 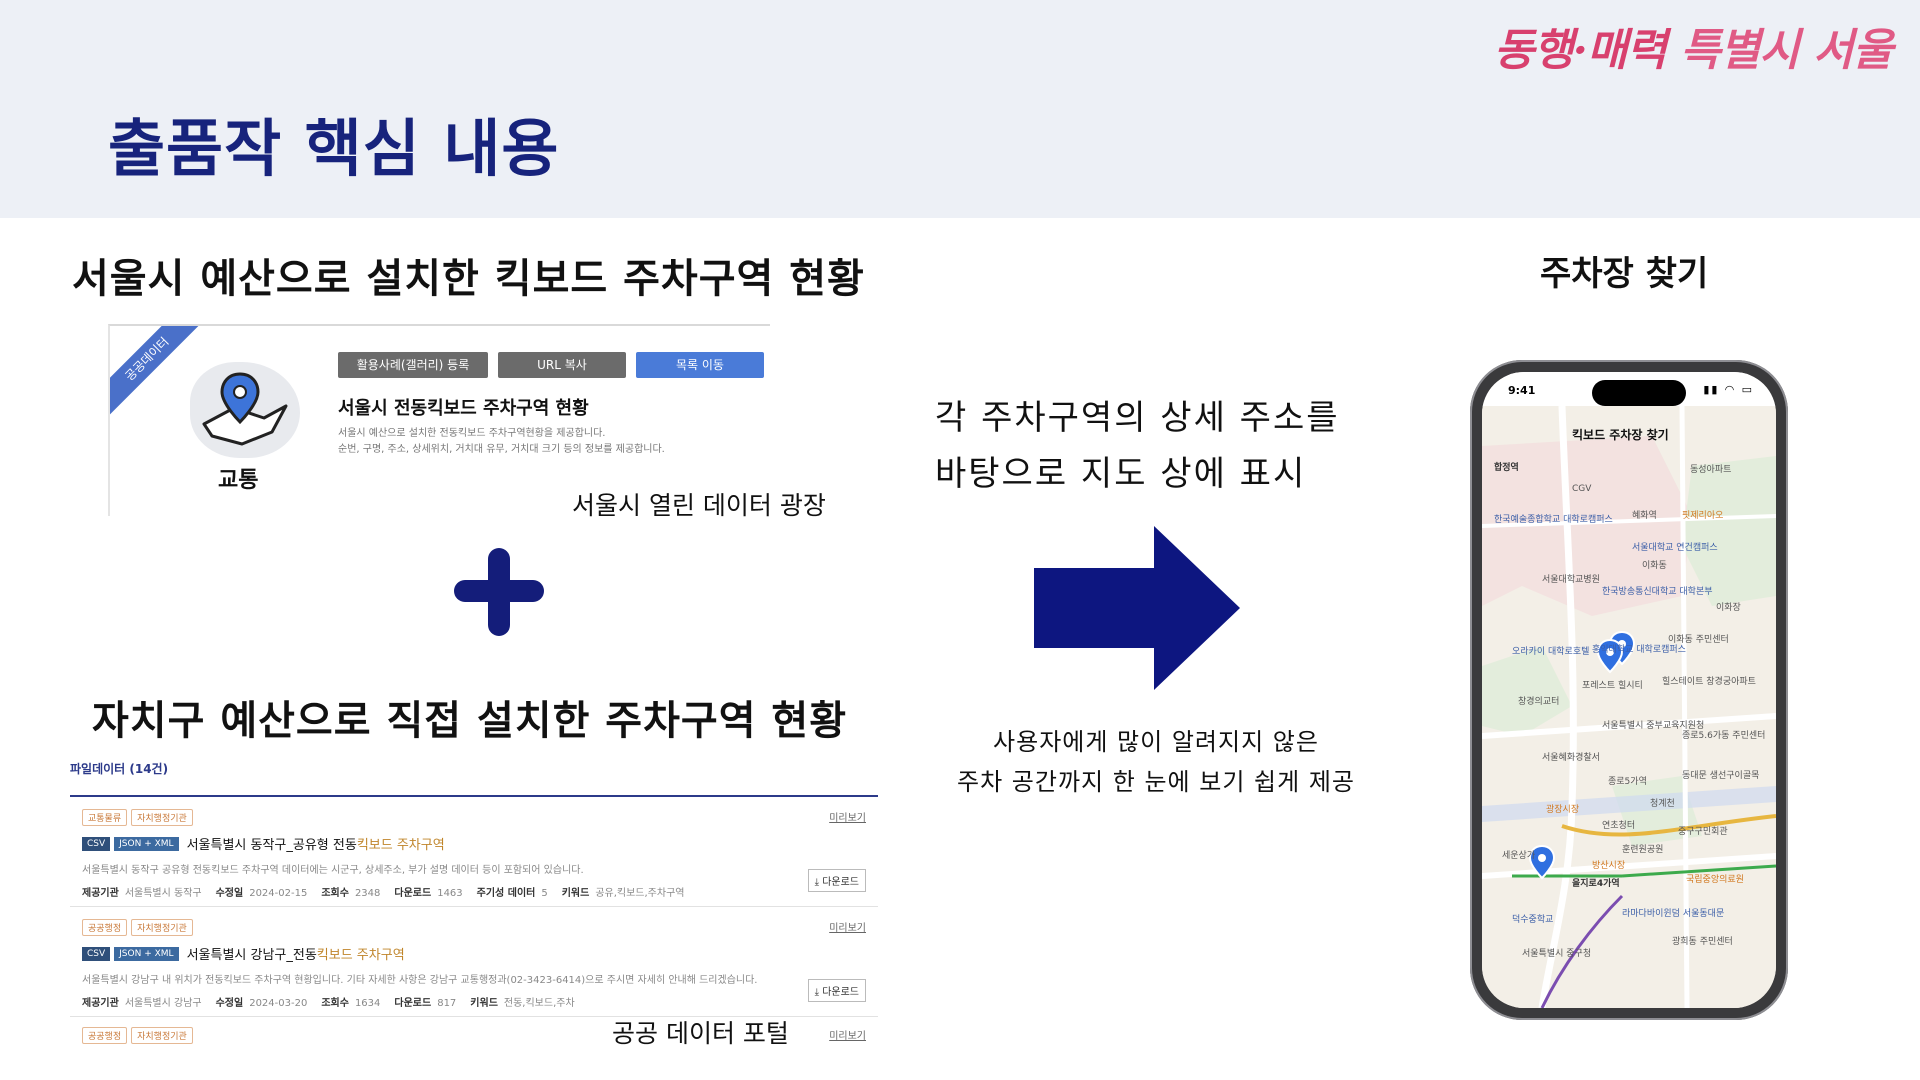 I want to click on map-label: 오라카이 대학로호텔, so click(x=1551, y=652).